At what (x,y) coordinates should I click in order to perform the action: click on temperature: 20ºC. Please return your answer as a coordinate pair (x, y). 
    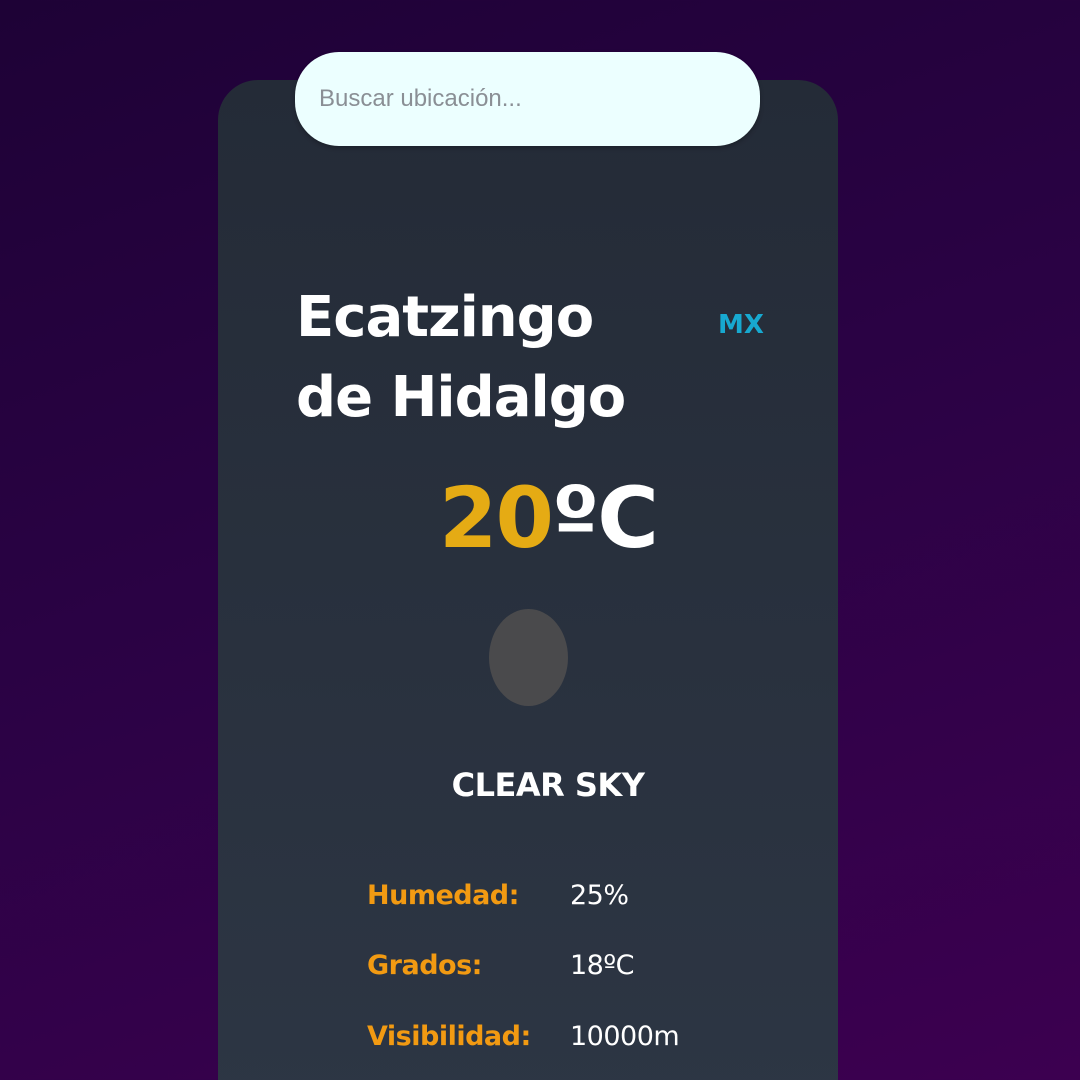
    Looking at the image, I should click on (540, 518).